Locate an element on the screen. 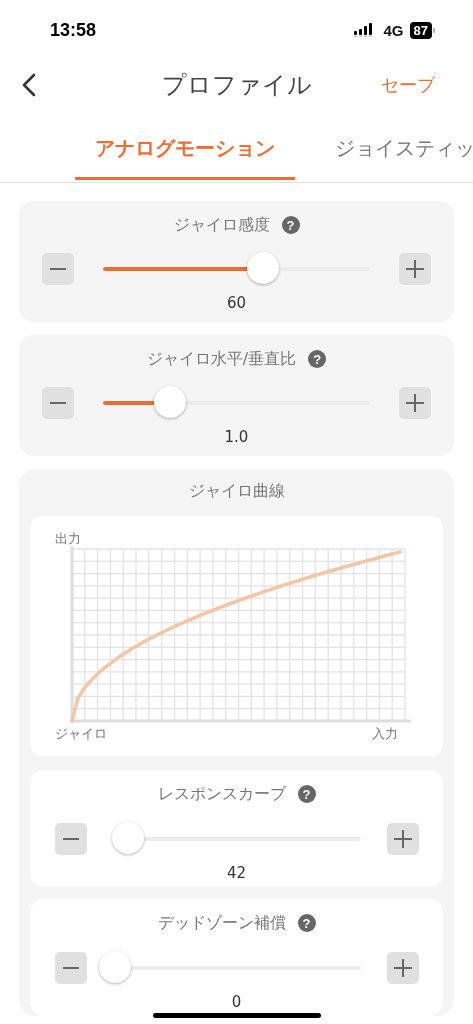 The image size is (473, 1024). setting-value: 42 is located at coordinates (236, 873).